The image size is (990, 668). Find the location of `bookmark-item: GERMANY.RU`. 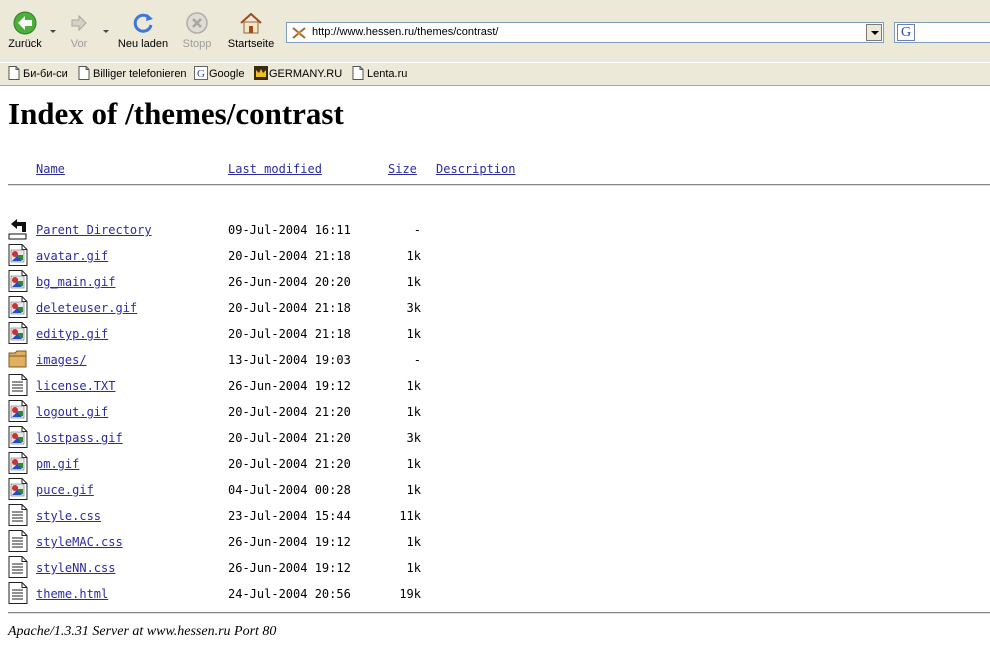

bookmark-item: GERMANY.RU is located at coordinates (298, 74).